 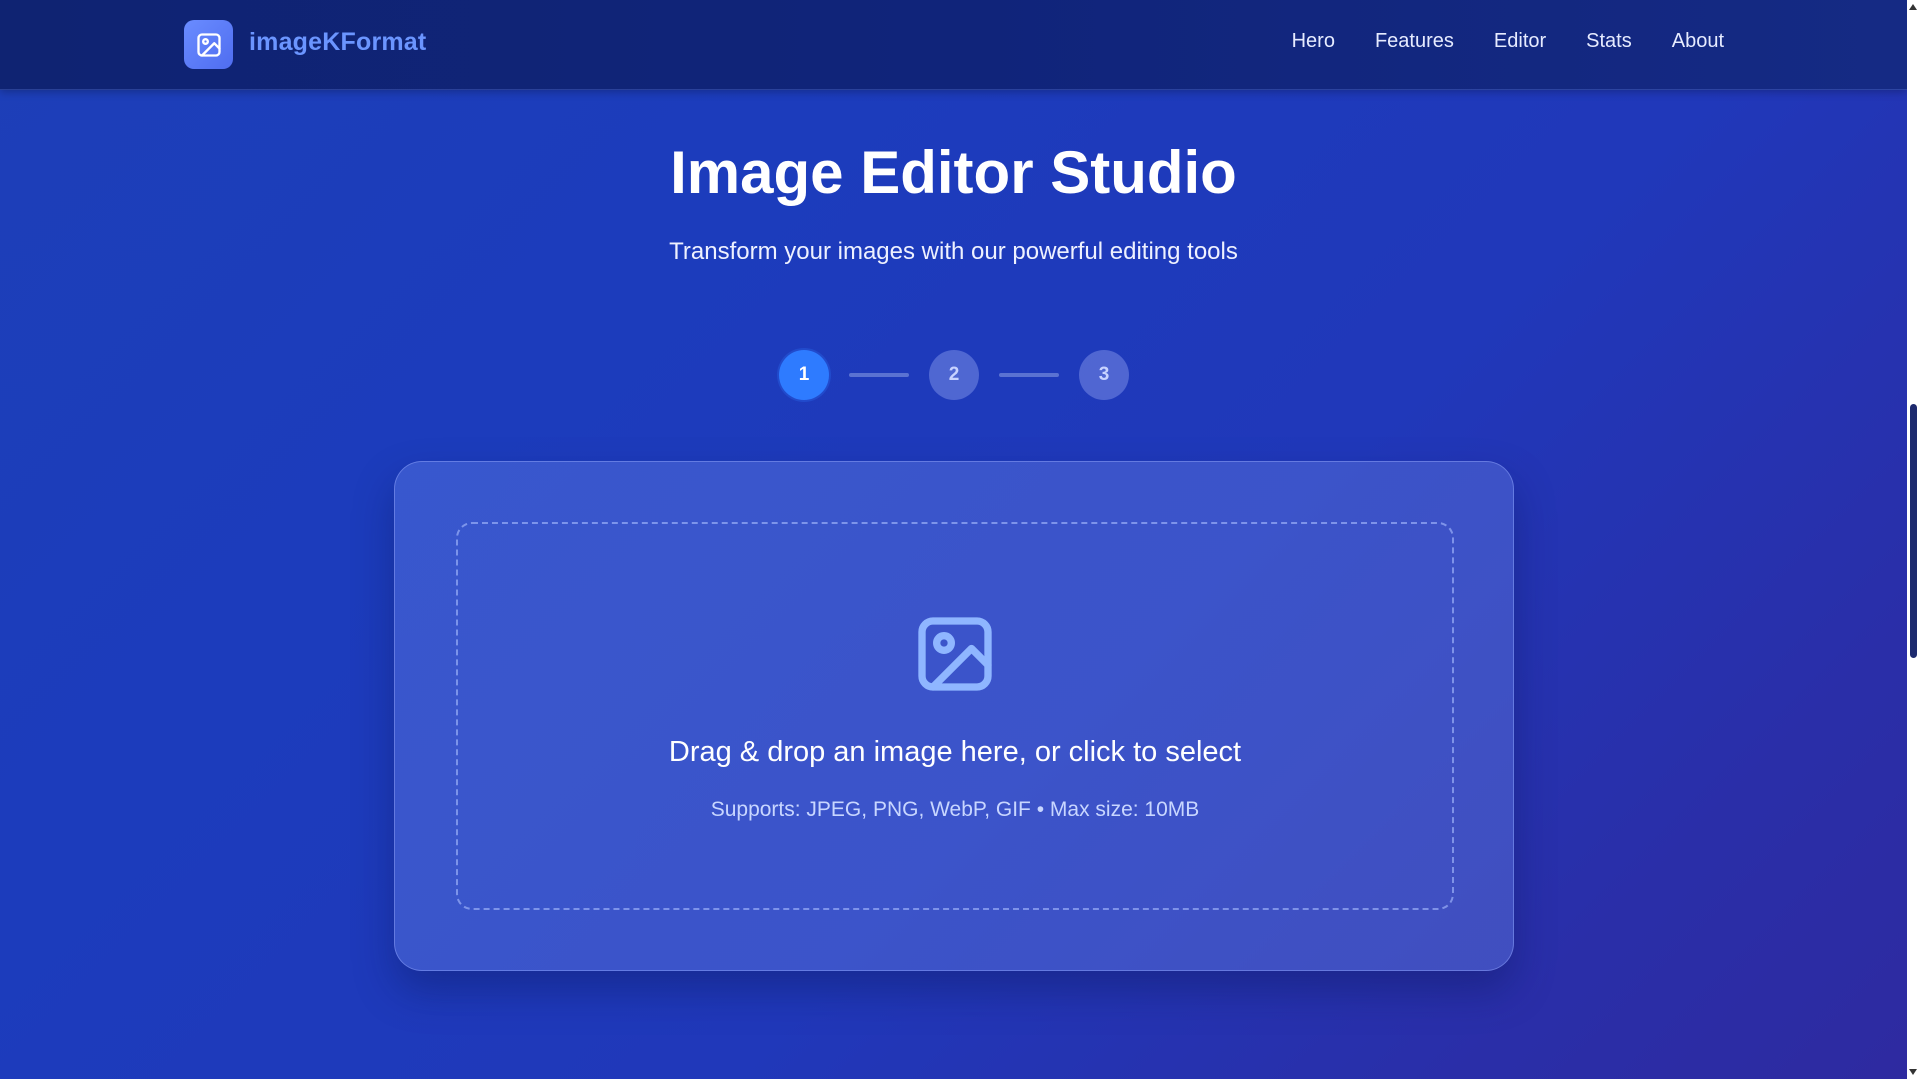 I want to click on step-indicator: 1 2 3, so click(x=954, y=375).